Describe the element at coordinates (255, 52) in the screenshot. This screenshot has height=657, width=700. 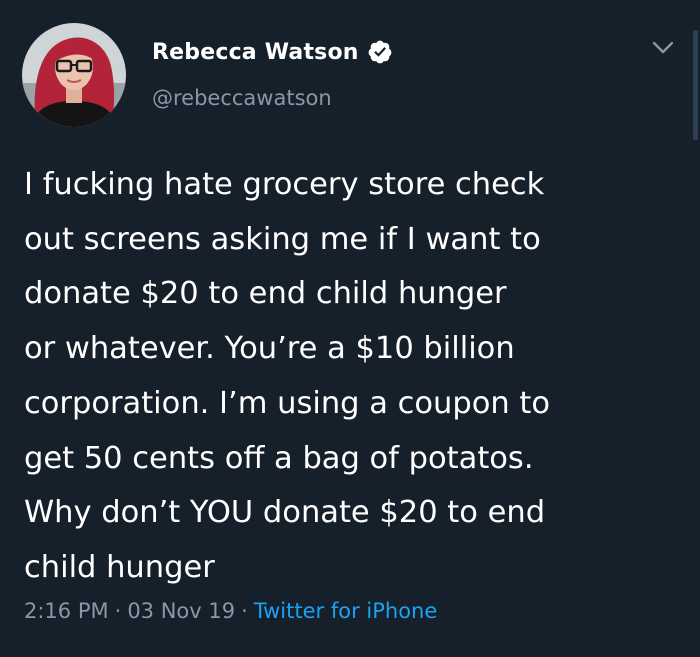
I see `display-name: Rebecca Watson` at that location.